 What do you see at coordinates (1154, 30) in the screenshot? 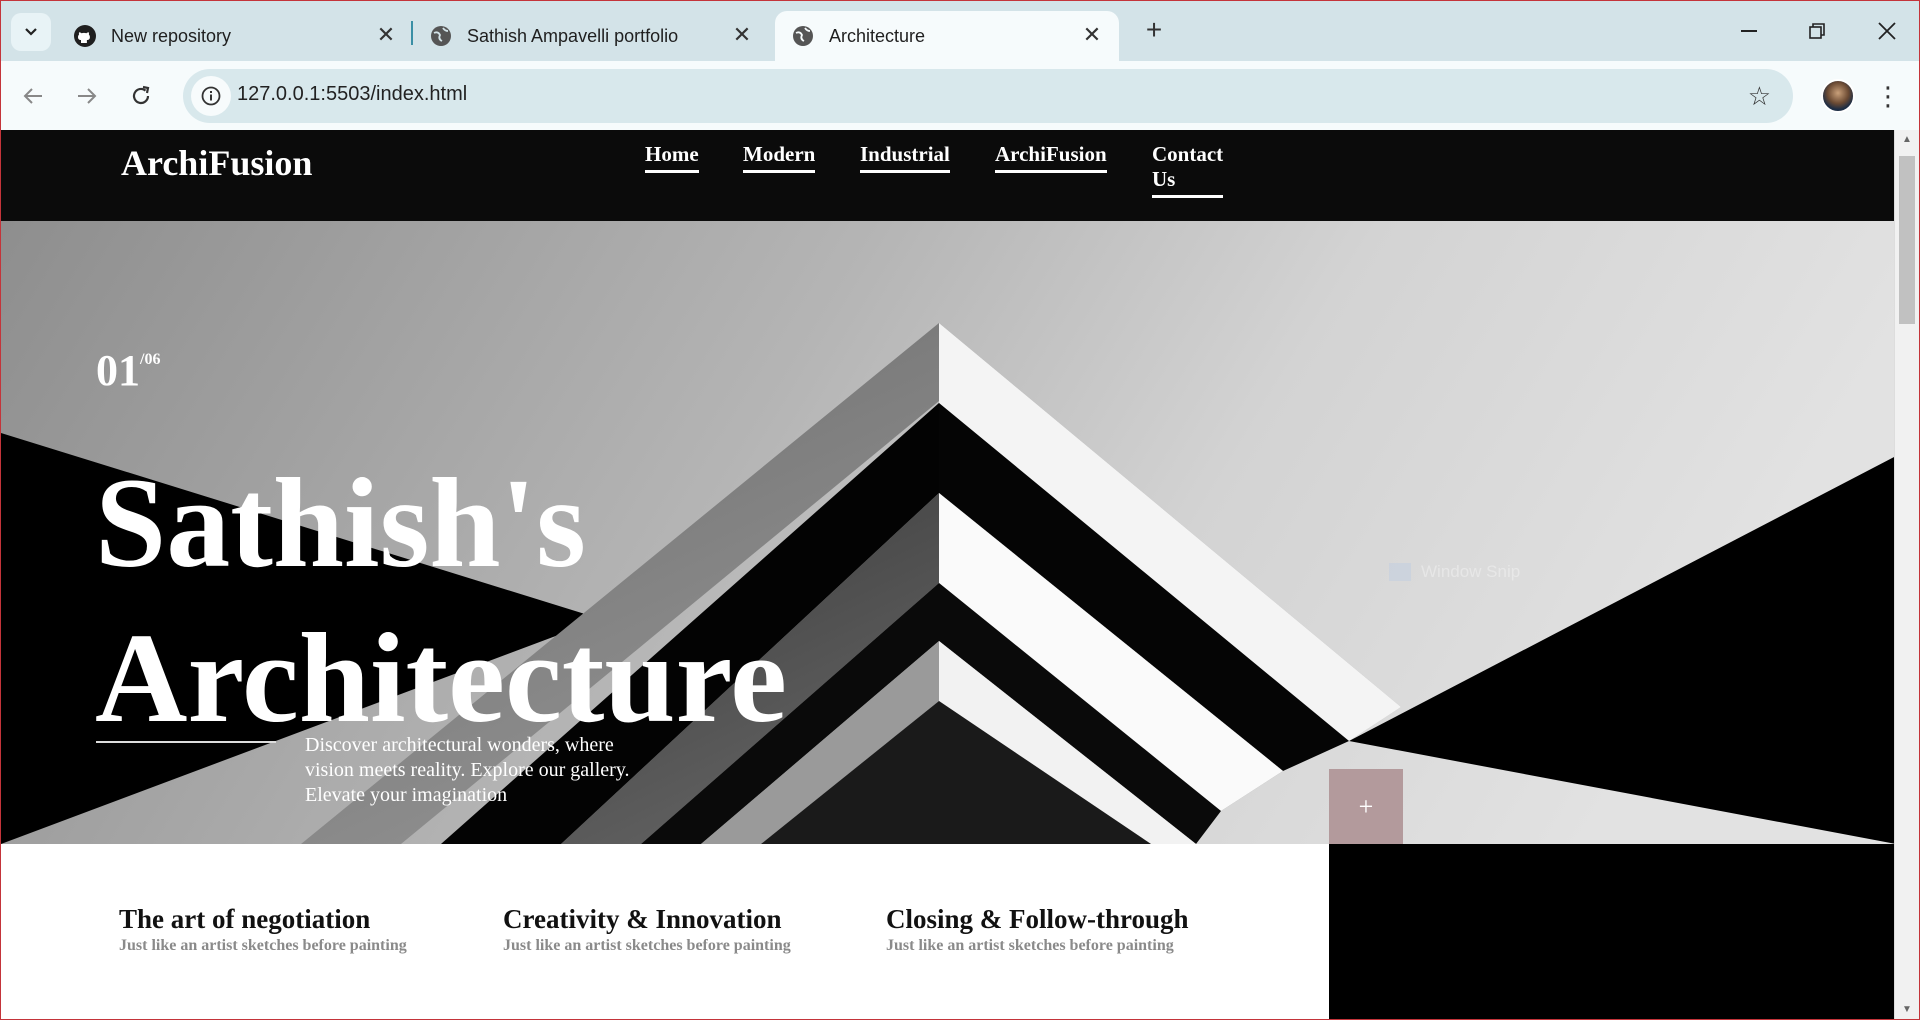
I see `new-tab-button: +` at bounding box center [1154, 30].